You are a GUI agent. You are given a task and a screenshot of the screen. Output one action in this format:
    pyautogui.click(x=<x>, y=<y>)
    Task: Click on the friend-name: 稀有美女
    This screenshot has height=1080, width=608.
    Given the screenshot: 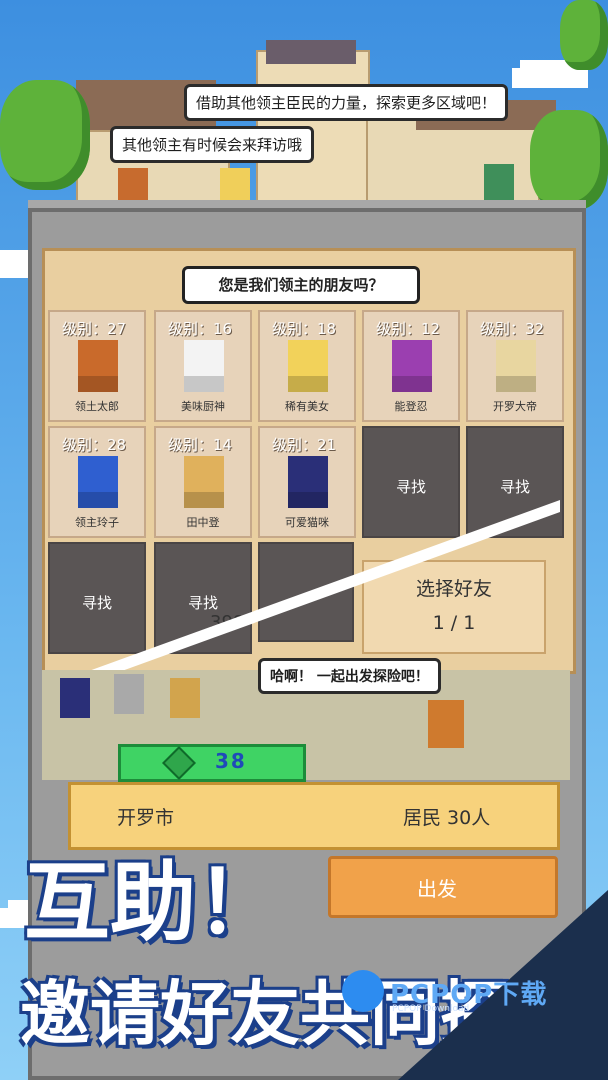 What is the action you would take?
    pyautogui.click(x=307, y=406)
    